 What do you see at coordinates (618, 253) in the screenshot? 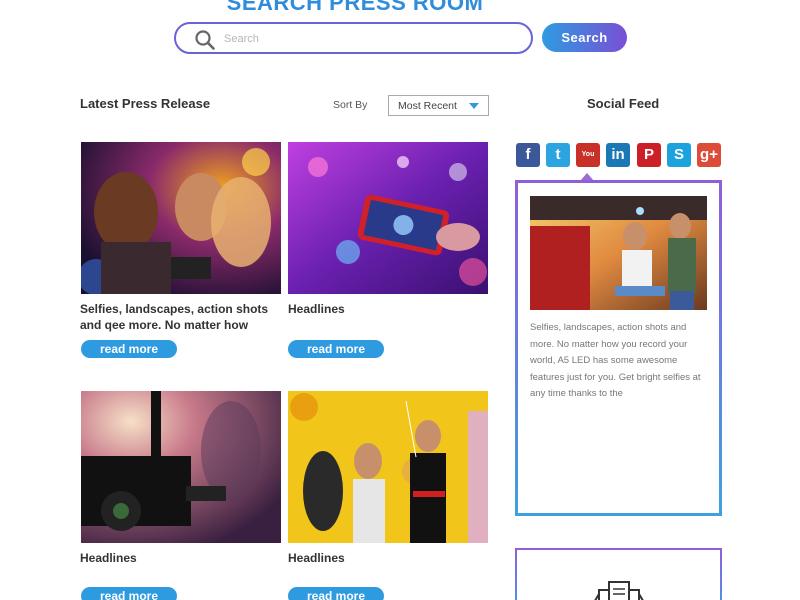
I see `feed-post-image` at bounding box center [618, 253].